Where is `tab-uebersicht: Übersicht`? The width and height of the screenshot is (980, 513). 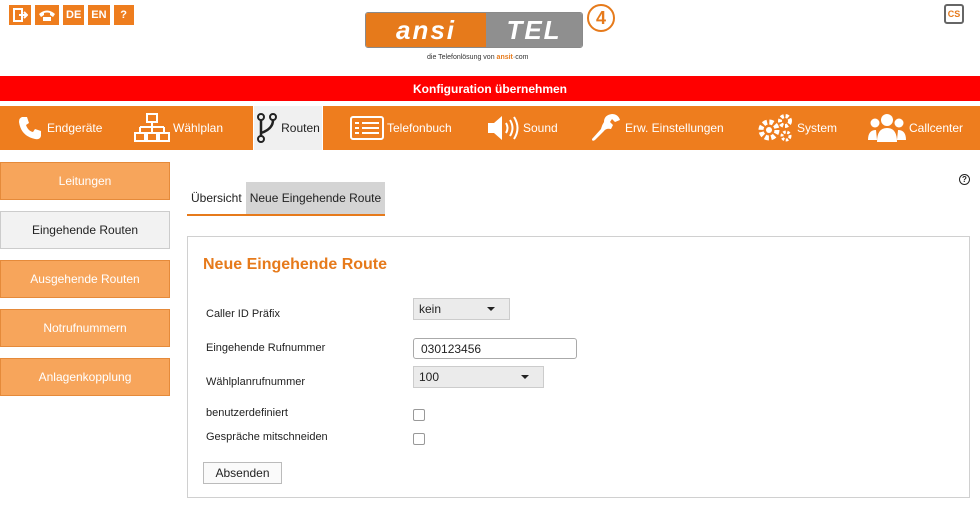
tab-uebersicht: Übersicht is located at coordinates (216, 198).